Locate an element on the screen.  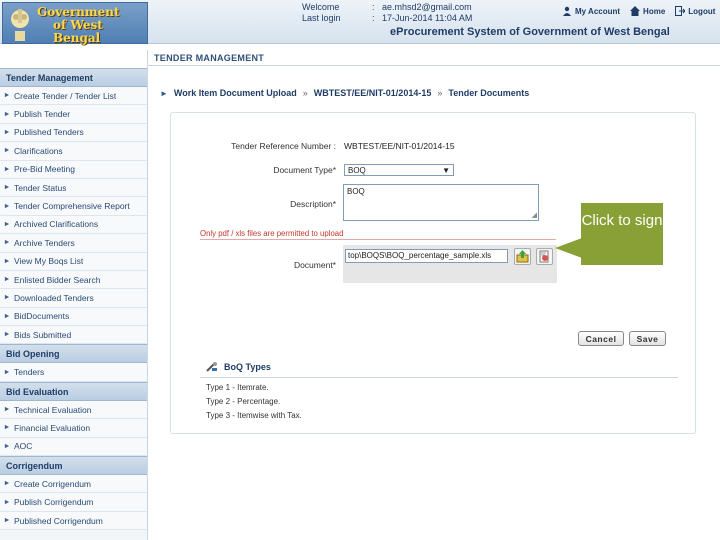
dropdown-arrow-icon: ▼ is located at coordinates (446, 170).